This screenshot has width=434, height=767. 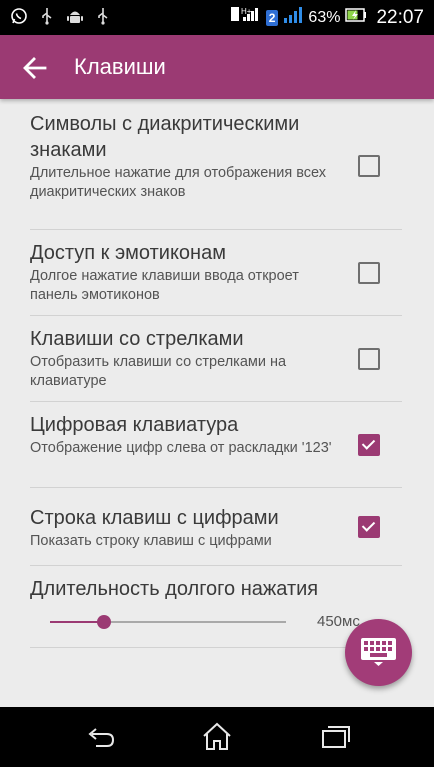 What do you see at coordinates (134, 425) in the screenshot?
I see `pref-title: Цифровая клавиатура` at bounding box center [134, 425].